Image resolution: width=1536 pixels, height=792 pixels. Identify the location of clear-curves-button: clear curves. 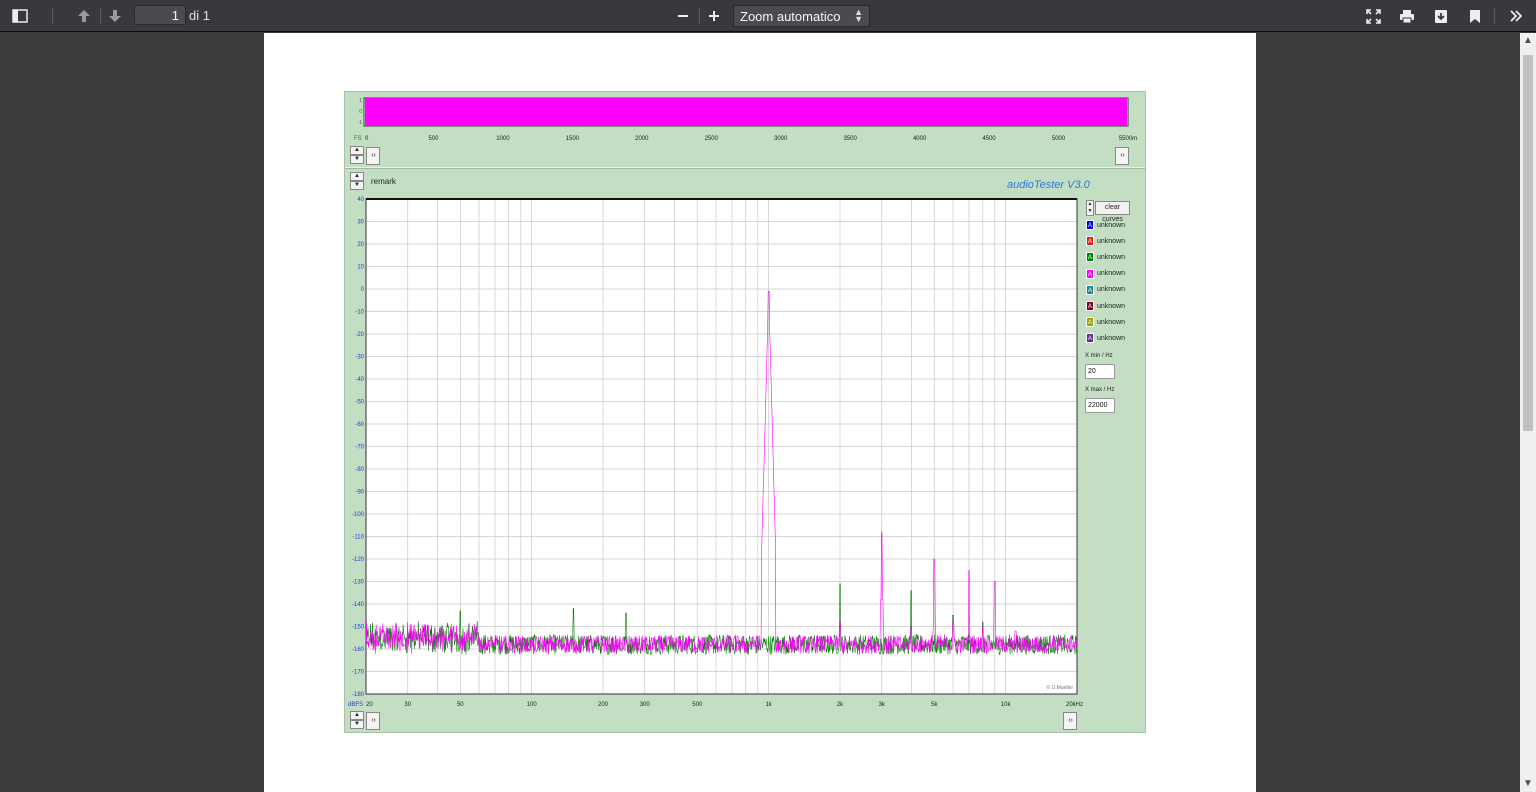
(1112, 212).